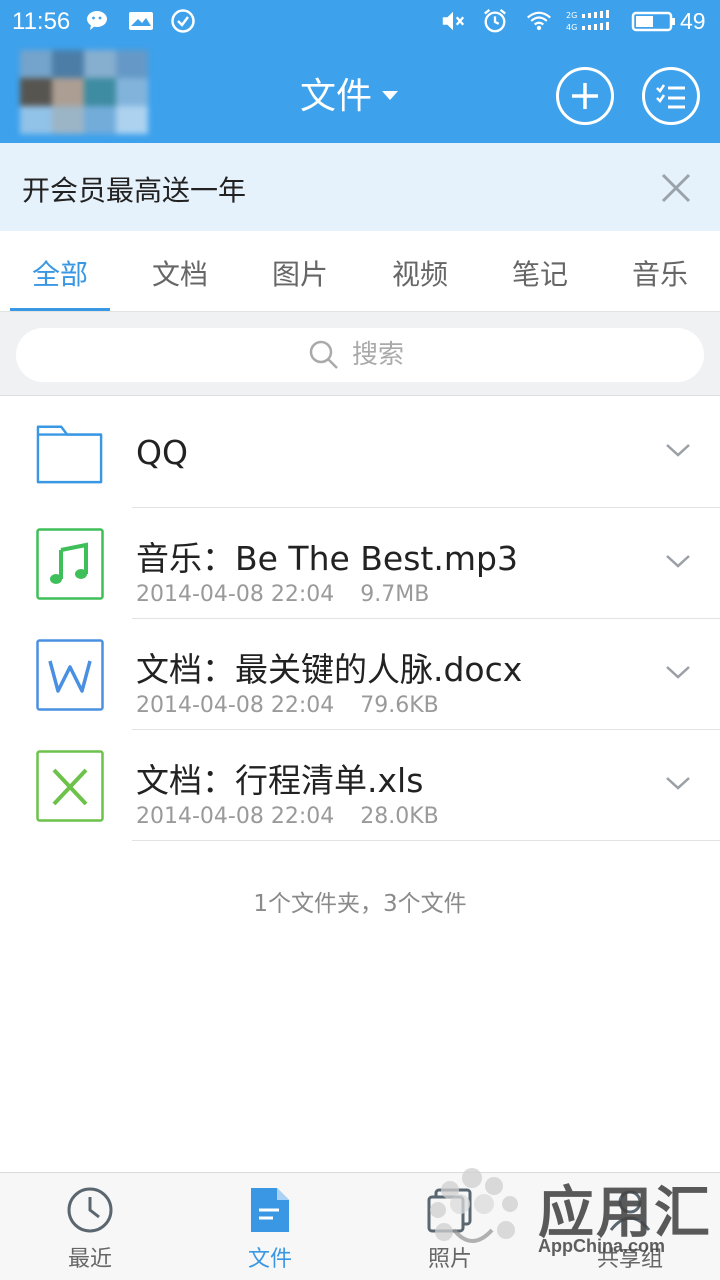  What do you see at coordinates (70, 564) in the screenshot?
I see `music-note-icon` at bounding box center [70, 564].